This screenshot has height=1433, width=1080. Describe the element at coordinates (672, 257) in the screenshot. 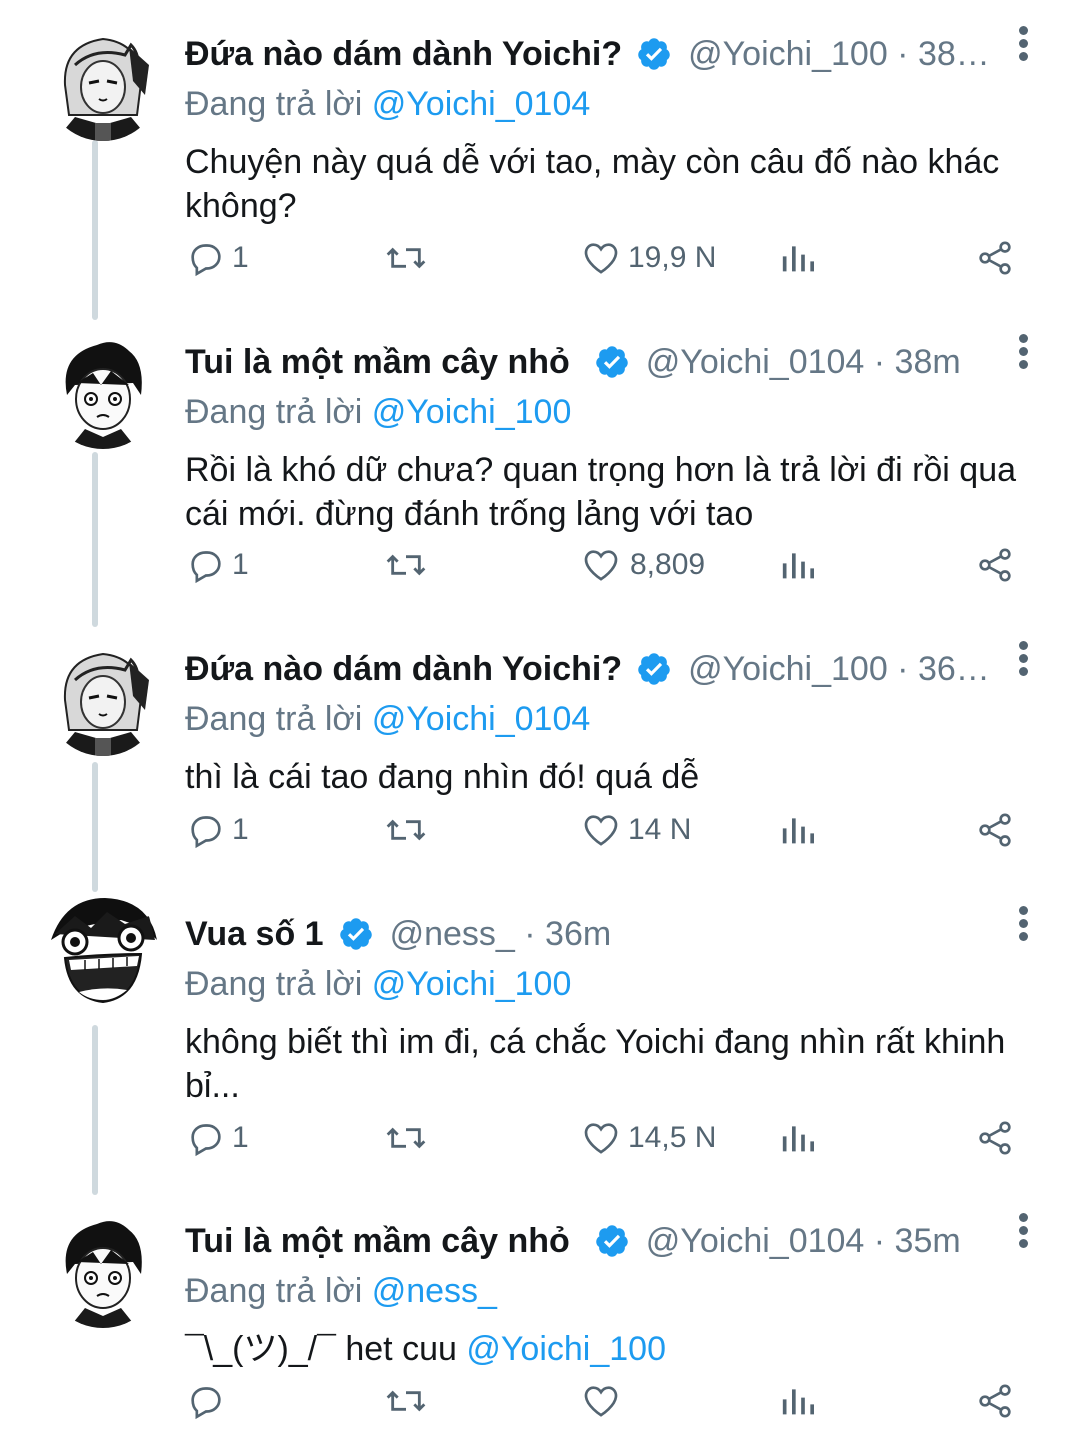

I see `like-count: 19,9 N` at that location.